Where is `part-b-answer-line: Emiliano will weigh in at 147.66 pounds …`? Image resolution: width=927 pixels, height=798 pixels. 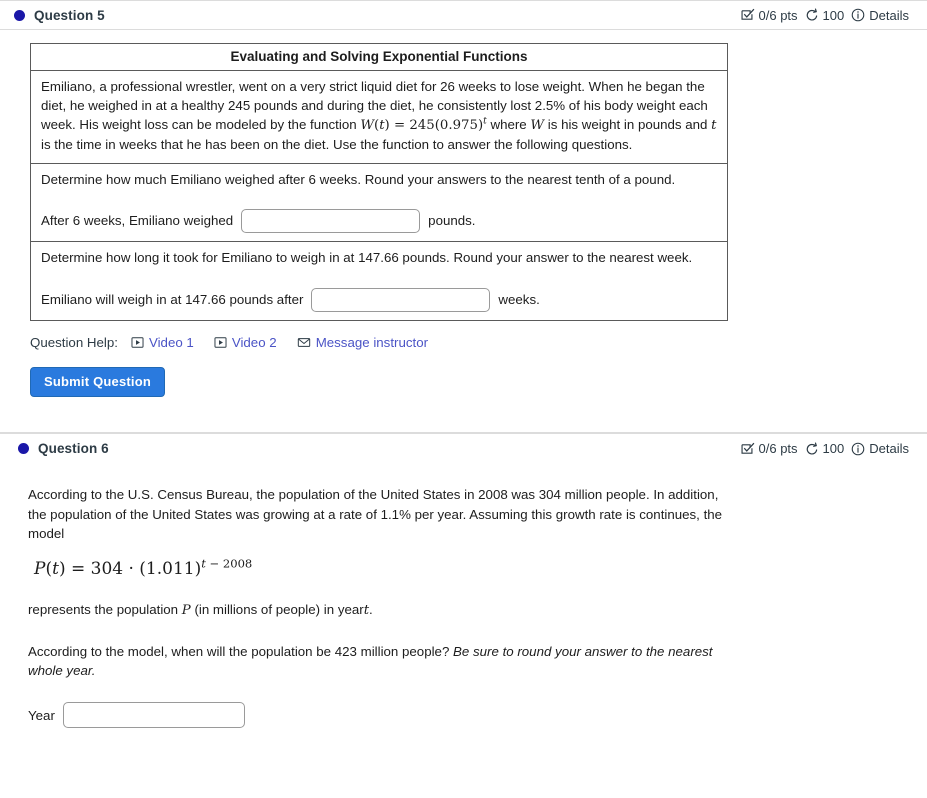
part-b-answer-line: Emiliano will weigh in at 147.66 pounds … is located at coordinates (380, 300).